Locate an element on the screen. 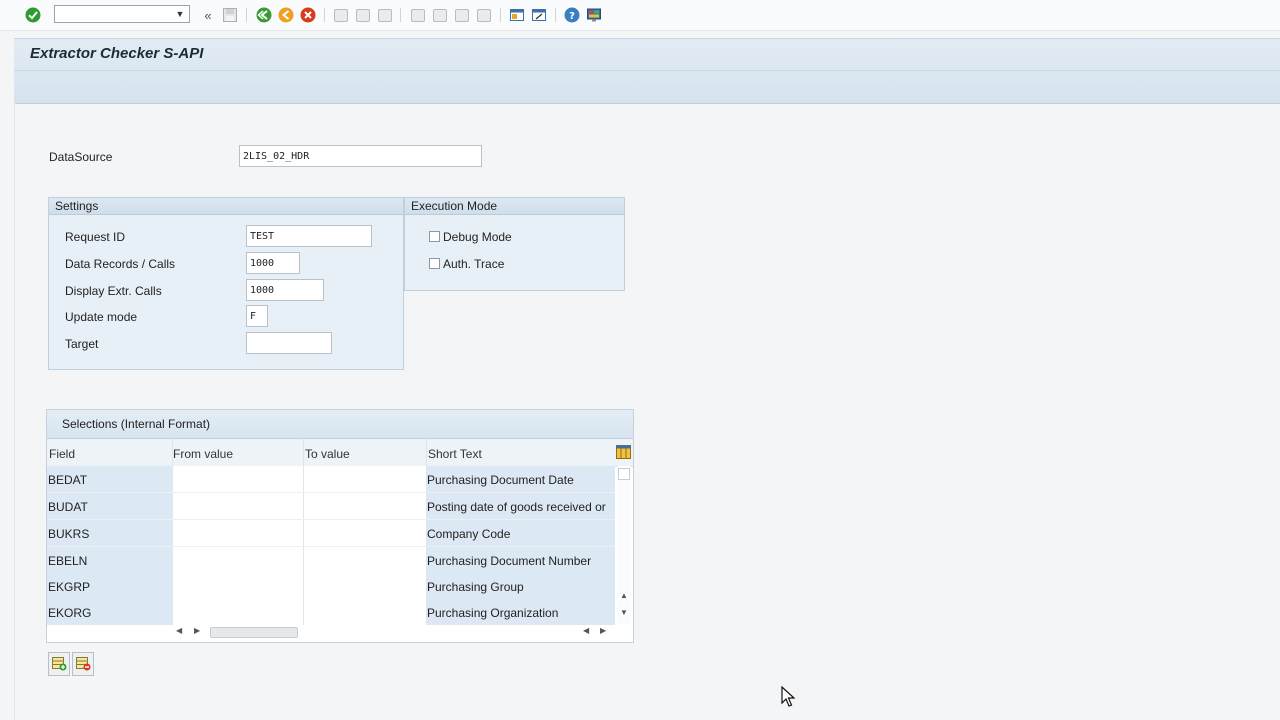 The image size is (1280, 720). new-session-icon is located at coordinates (517, 15).